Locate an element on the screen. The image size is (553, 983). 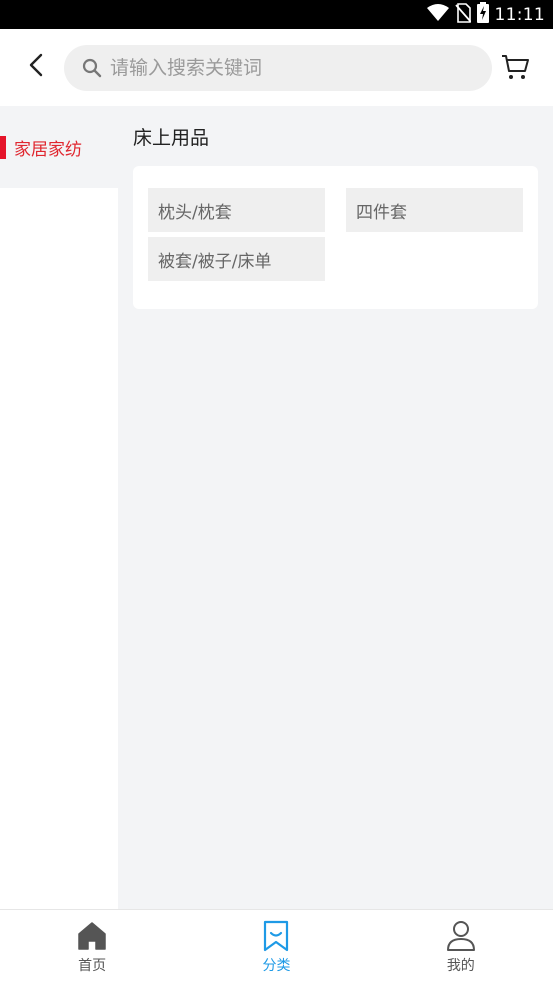
search-icon is located at coordinates (93, 68).